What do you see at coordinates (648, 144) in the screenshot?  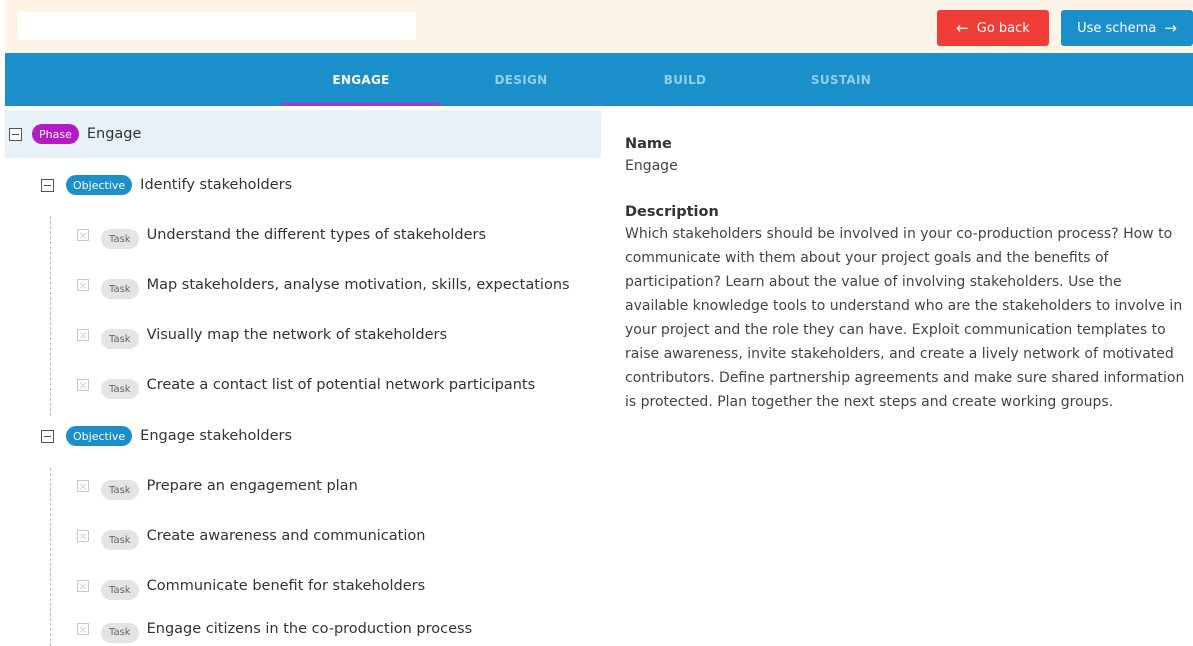 I see `name-heading: Name` at bounding box center [648, 144].